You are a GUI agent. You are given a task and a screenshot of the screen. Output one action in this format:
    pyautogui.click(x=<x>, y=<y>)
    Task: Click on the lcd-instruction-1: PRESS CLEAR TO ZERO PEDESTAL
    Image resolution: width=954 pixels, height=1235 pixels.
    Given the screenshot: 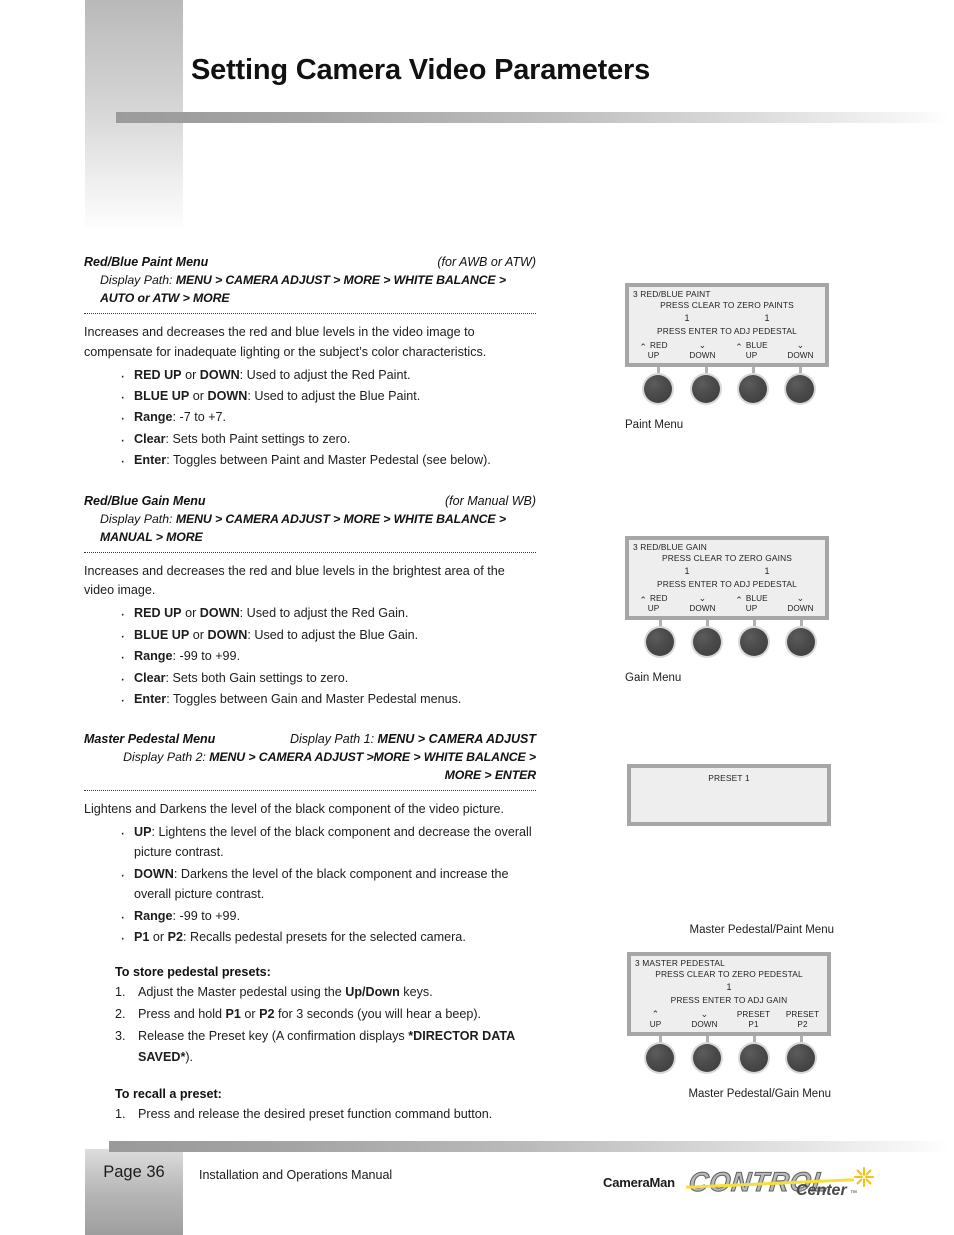 What is the action you would take?
    pyautogui.click(x=729, y=974)
    